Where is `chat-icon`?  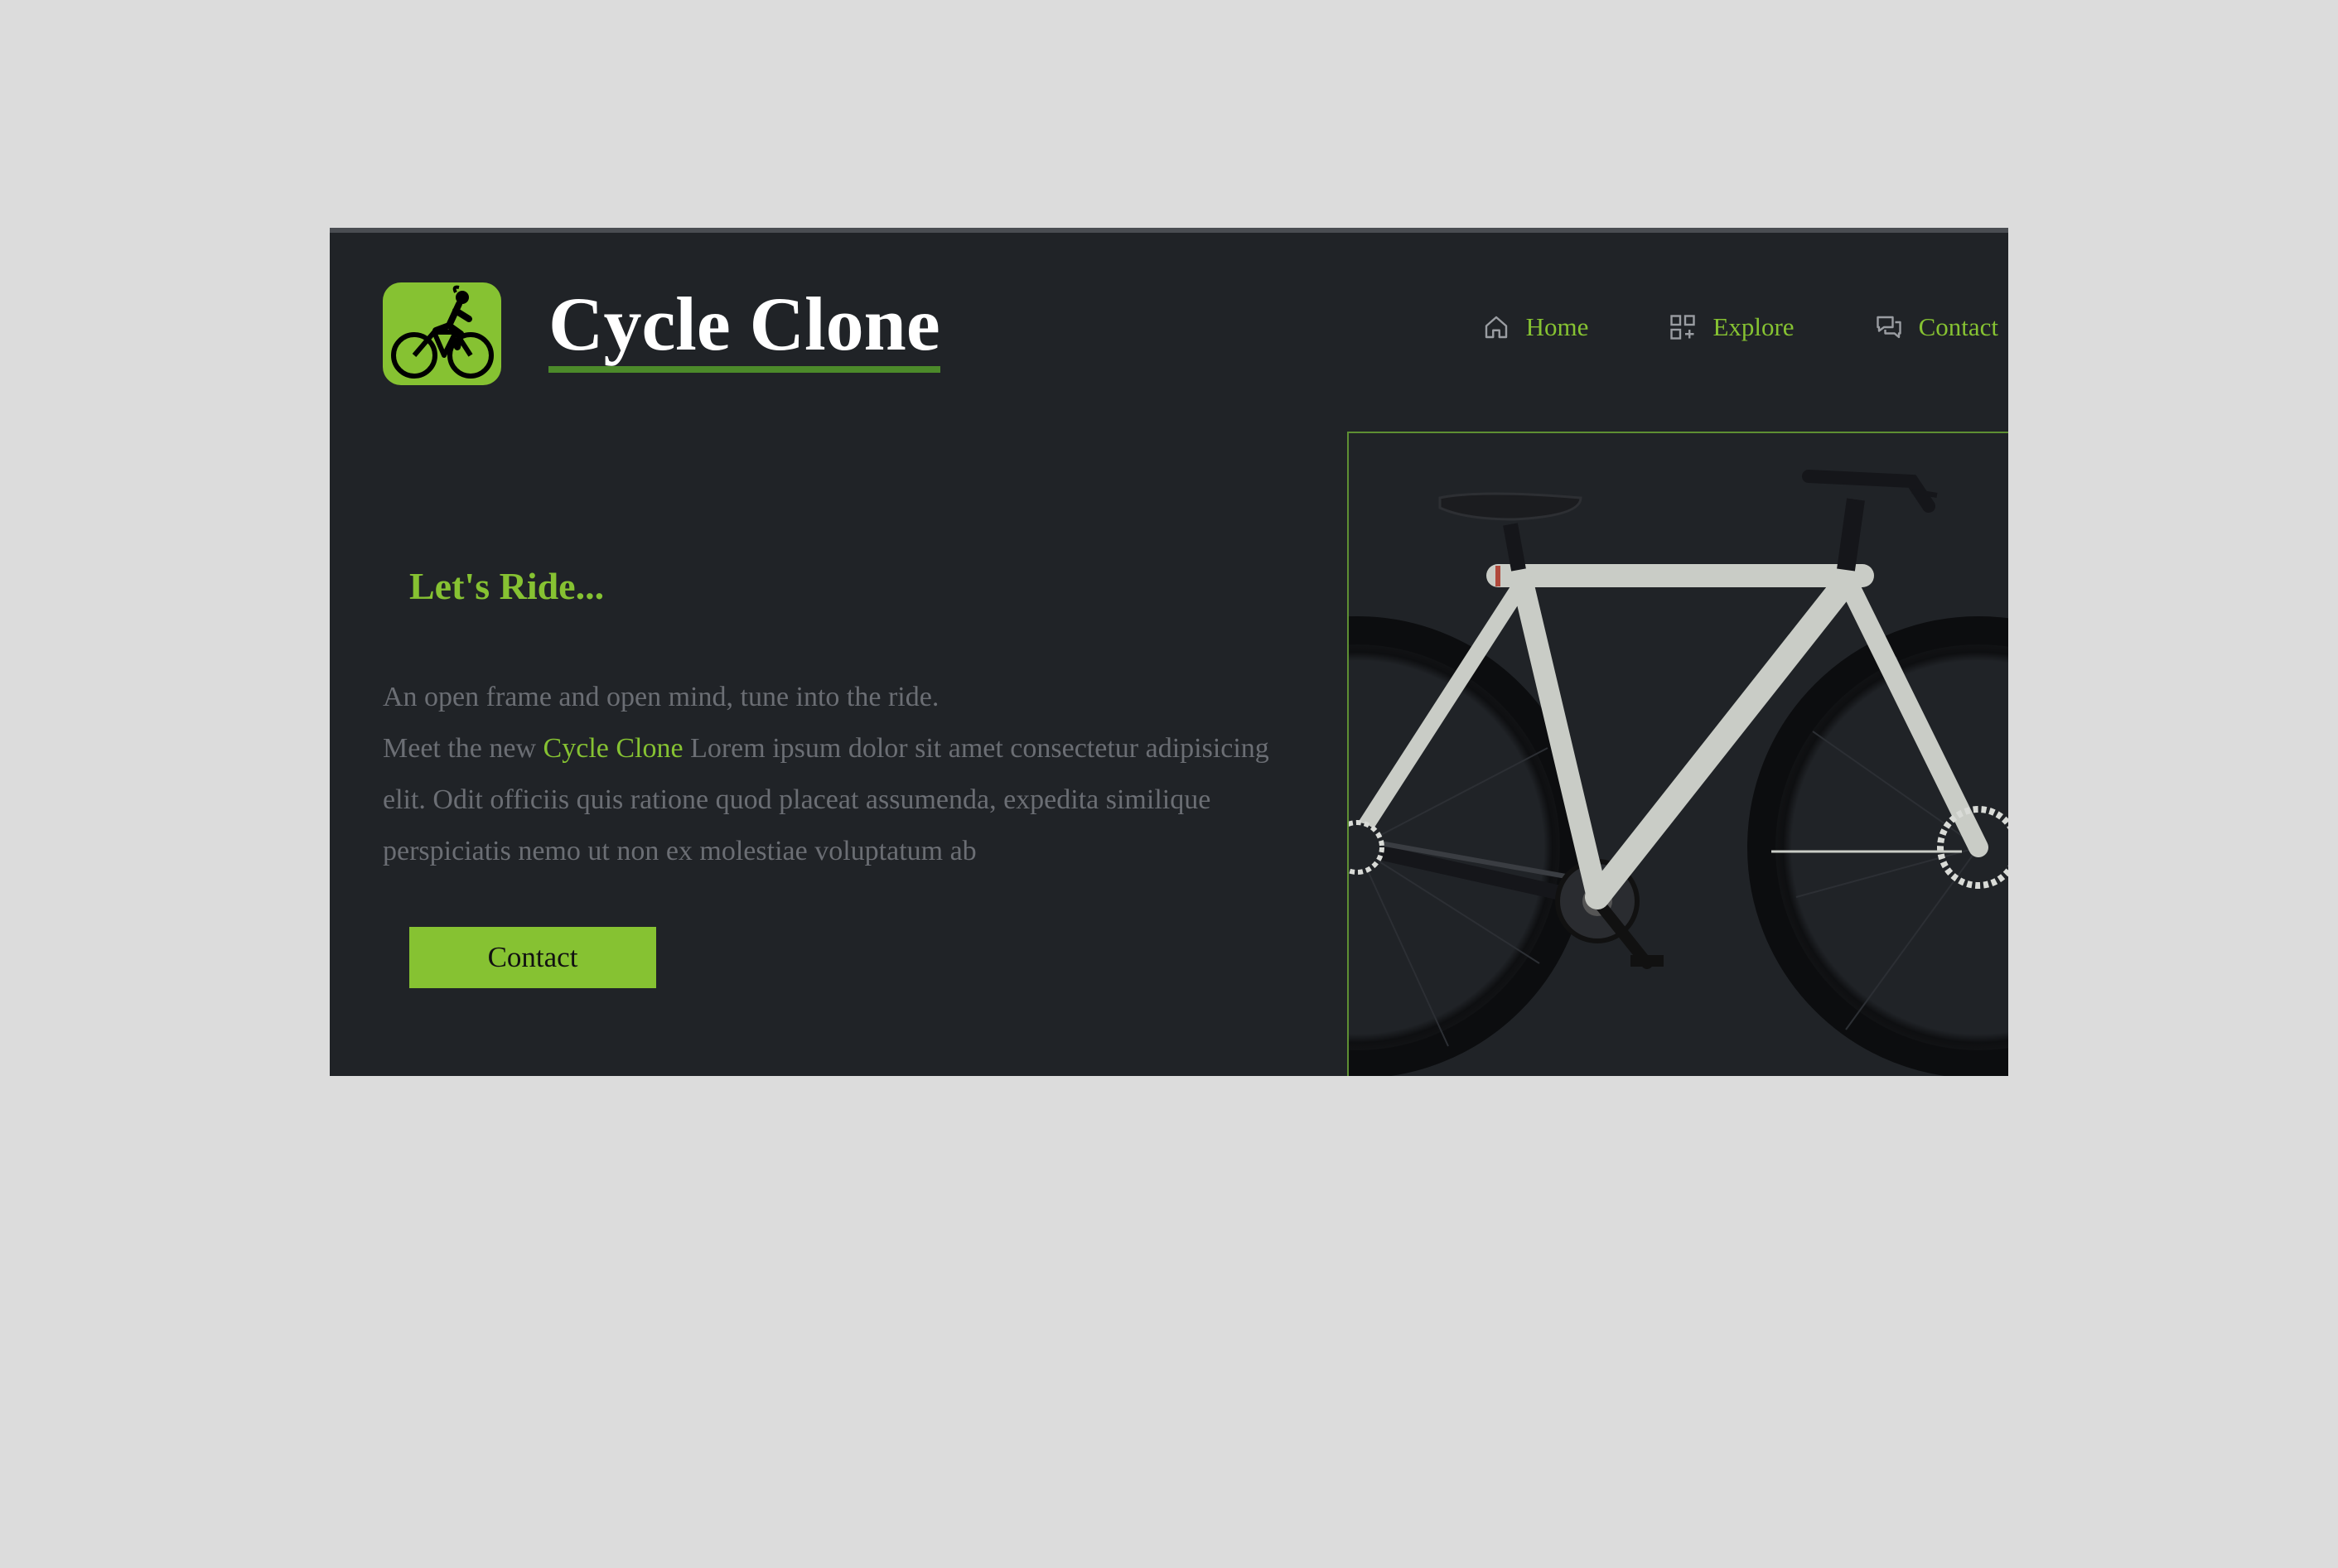 chat-icon is located at coordinates (1888, 327).